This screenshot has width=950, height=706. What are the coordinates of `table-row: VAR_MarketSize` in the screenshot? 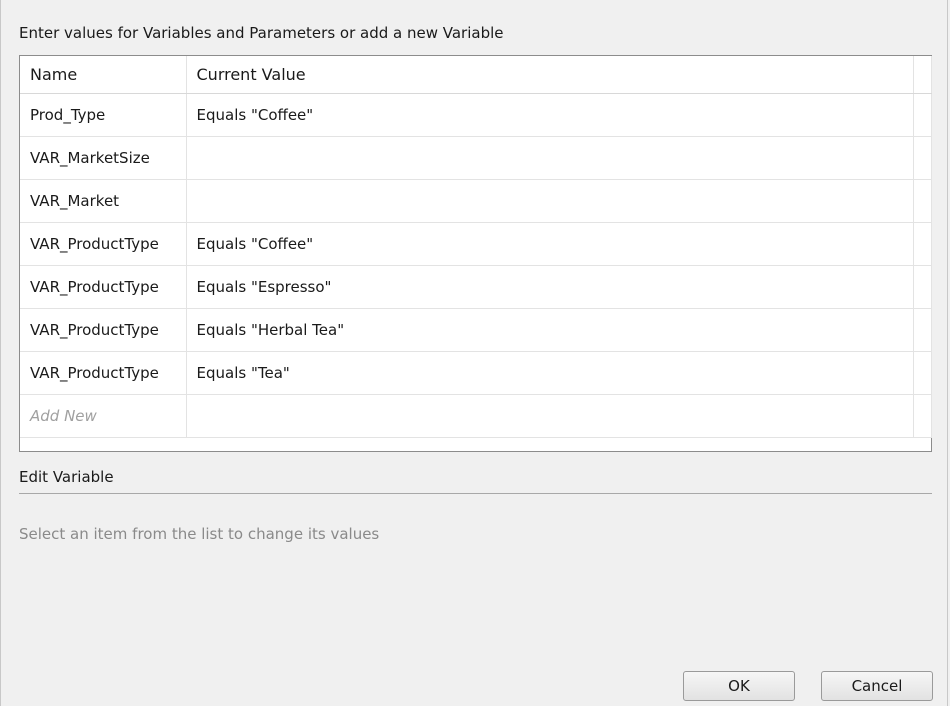 It's located at (476, 158).